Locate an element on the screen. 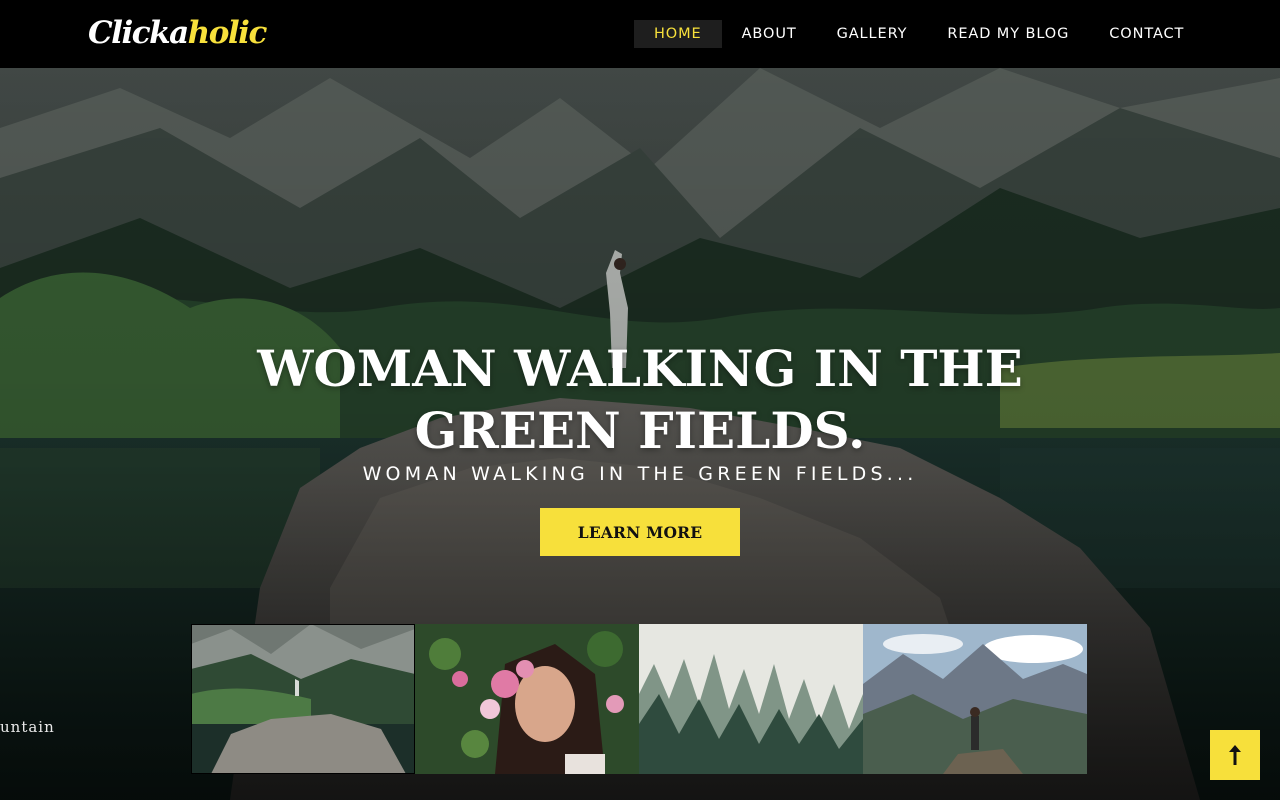  thumb-woman-flowers is located at coordinates (527, 699).